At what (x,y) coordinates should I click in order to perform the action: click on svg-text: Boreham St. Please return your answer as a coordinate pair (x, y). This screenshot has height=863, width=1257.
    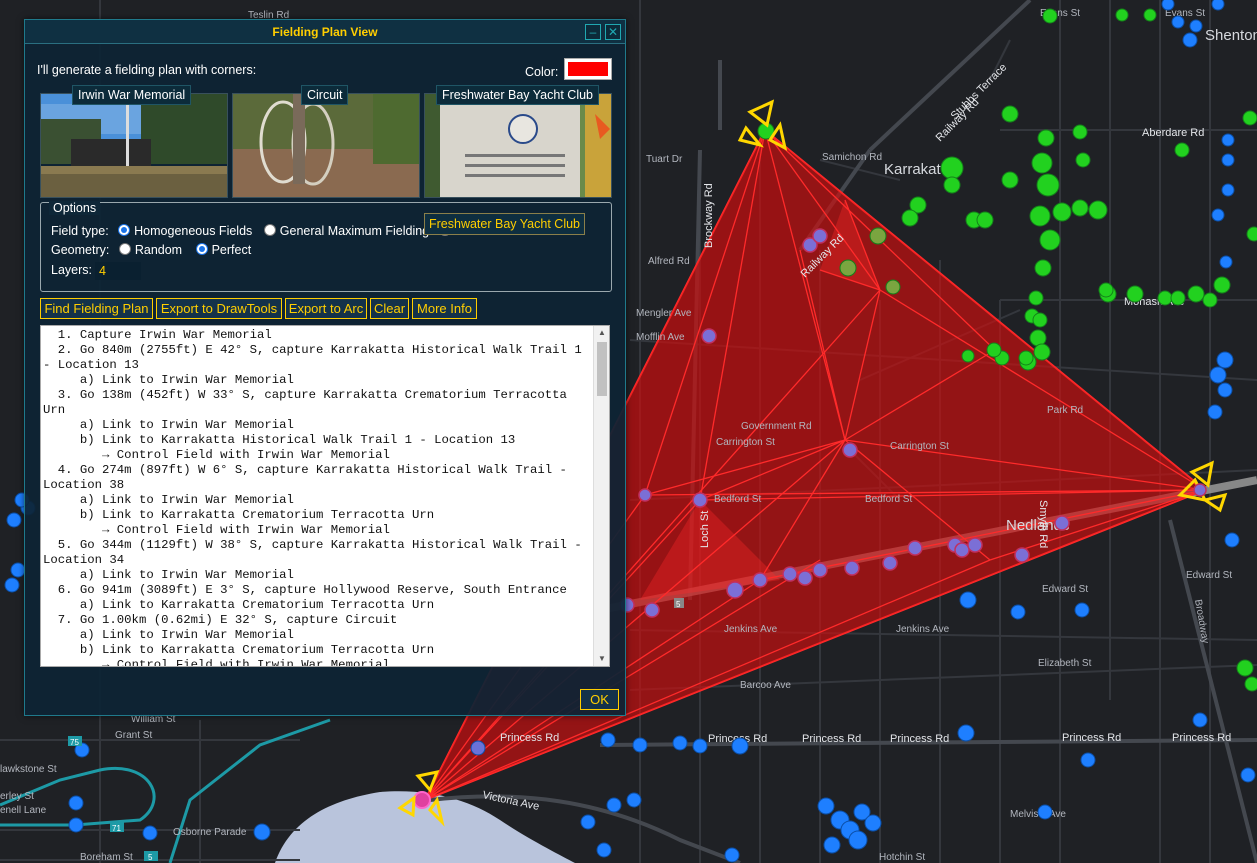
    Looking at the image, I should click on (106, 857).